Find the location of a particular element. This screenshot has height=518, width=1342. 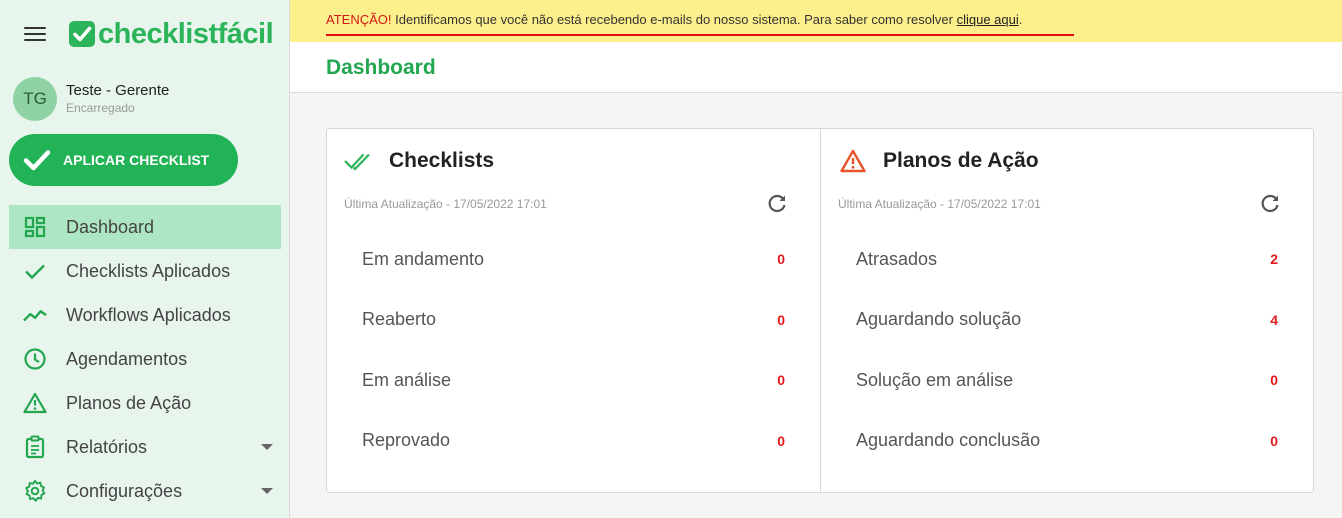

sidebar-item-label: Planos de Ação is located at coordinates (129, 402).